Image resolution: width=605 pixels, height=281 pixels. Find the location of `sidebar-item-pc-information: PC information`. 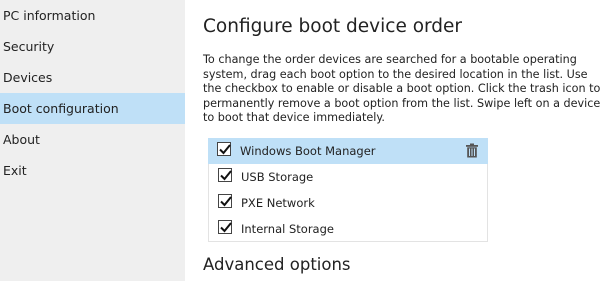

sidebar-item-pc-information: PC information is located at coordinates (92, 15).